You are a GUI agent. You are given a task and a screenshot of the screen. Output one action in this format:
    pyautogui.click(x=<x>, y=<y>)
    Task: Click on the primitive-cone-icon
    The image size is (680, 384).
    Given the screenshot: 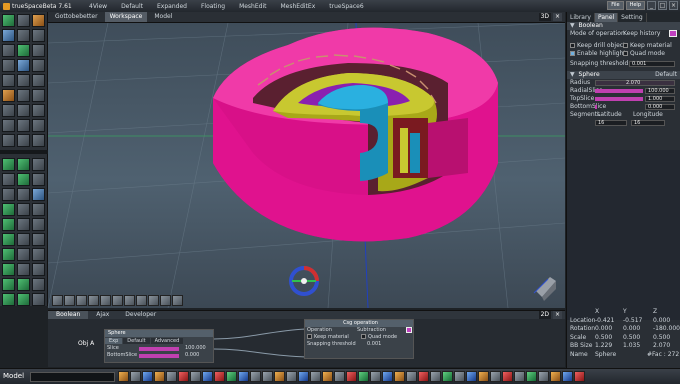 What is the action you would take?
    pyautogui.click(x=159, y=376)
    